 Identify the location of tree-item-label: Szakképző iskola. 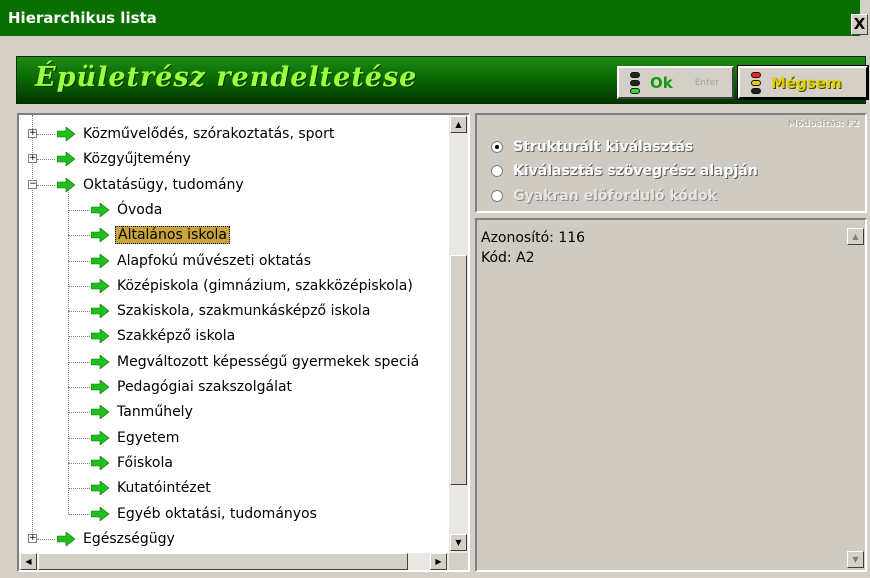
(176, 336).